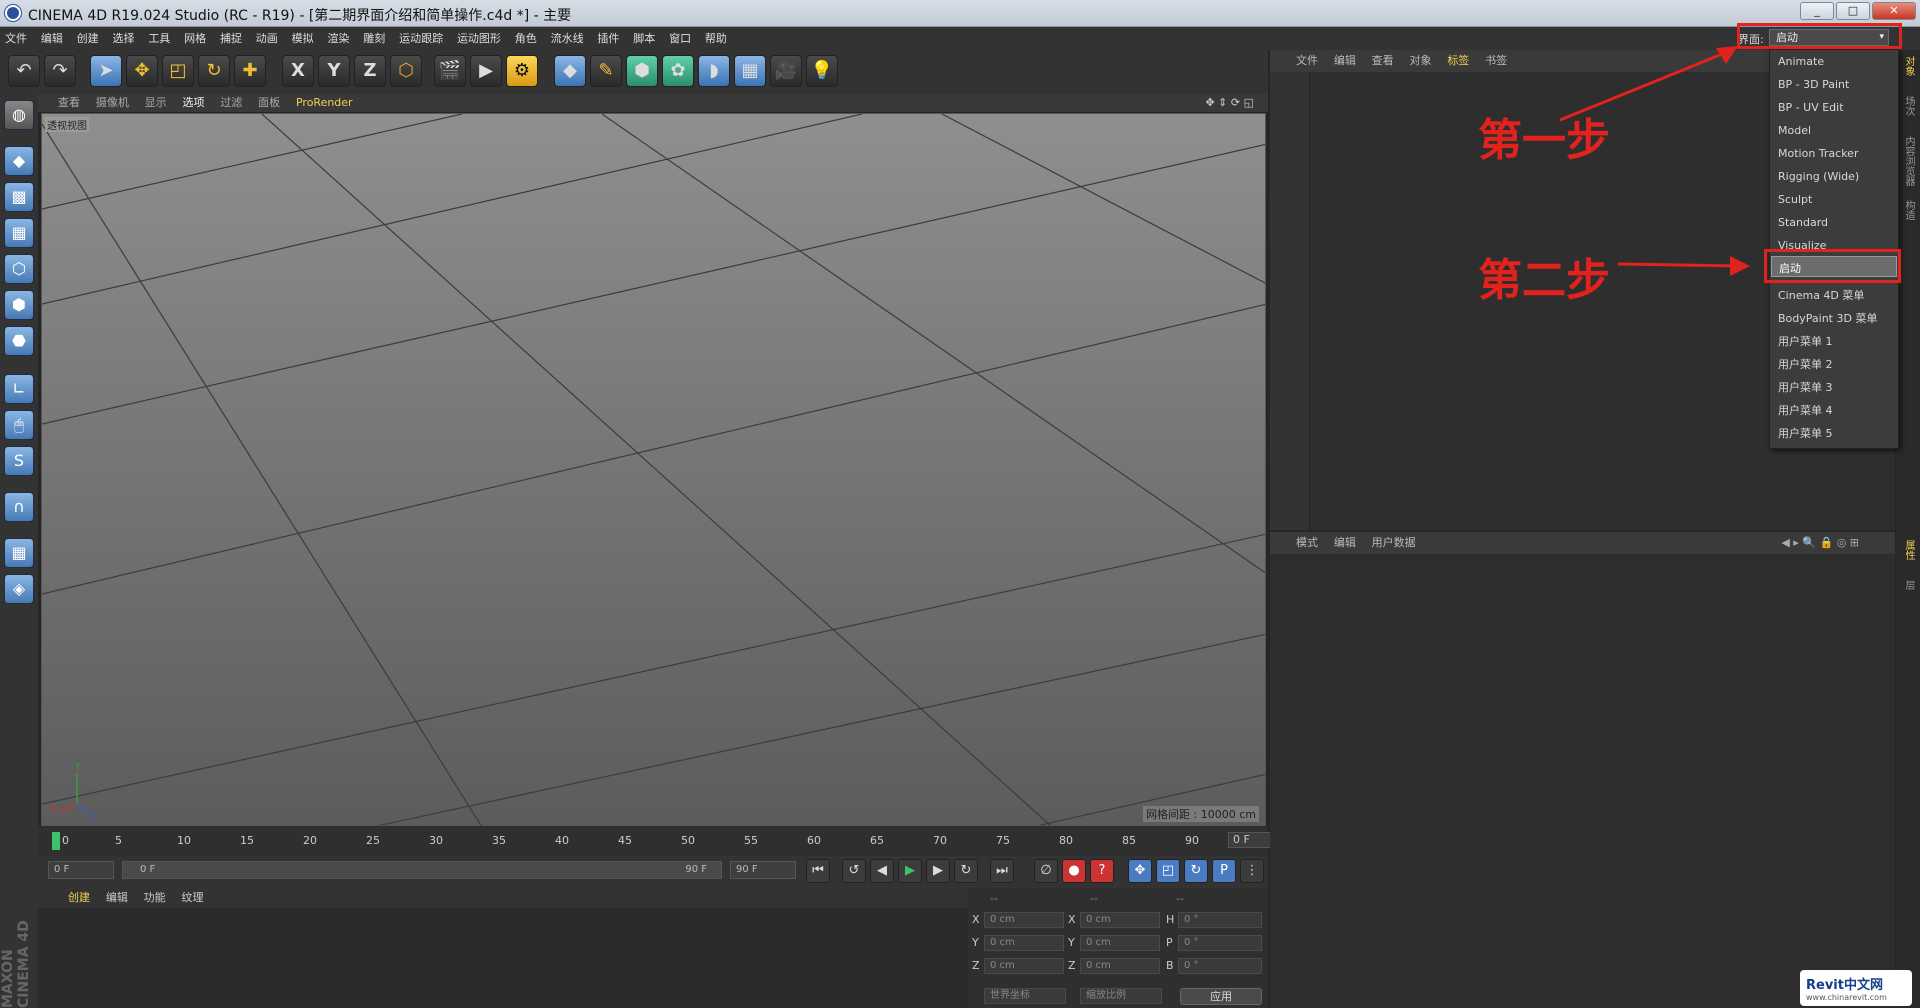 The height and width of the screenshot is (1008, 1920). Describe the element at coordinates (195, 38) in the screenshot. I see `menu-mesh: 网格` at that location.